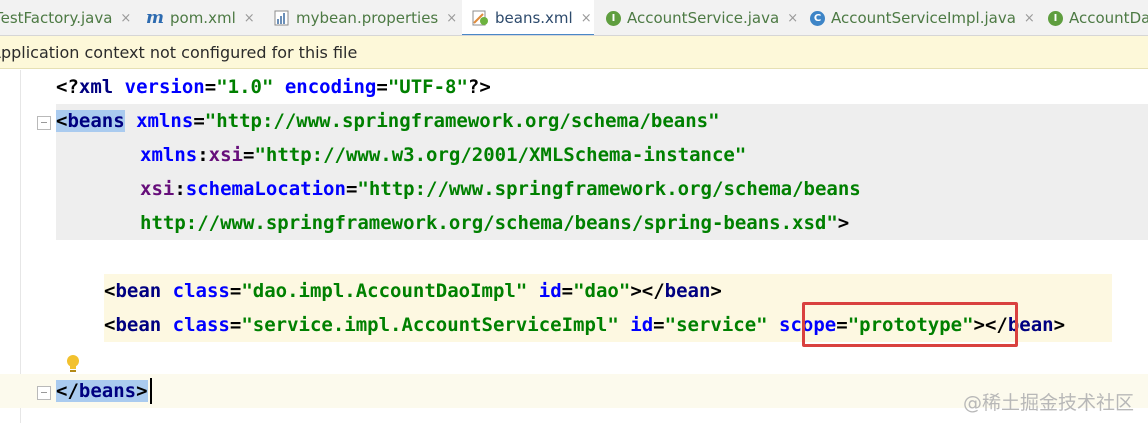  I want to click on tab-accountserviceimpl: C AccountServiceImpl.java ×, so click(922, 17).